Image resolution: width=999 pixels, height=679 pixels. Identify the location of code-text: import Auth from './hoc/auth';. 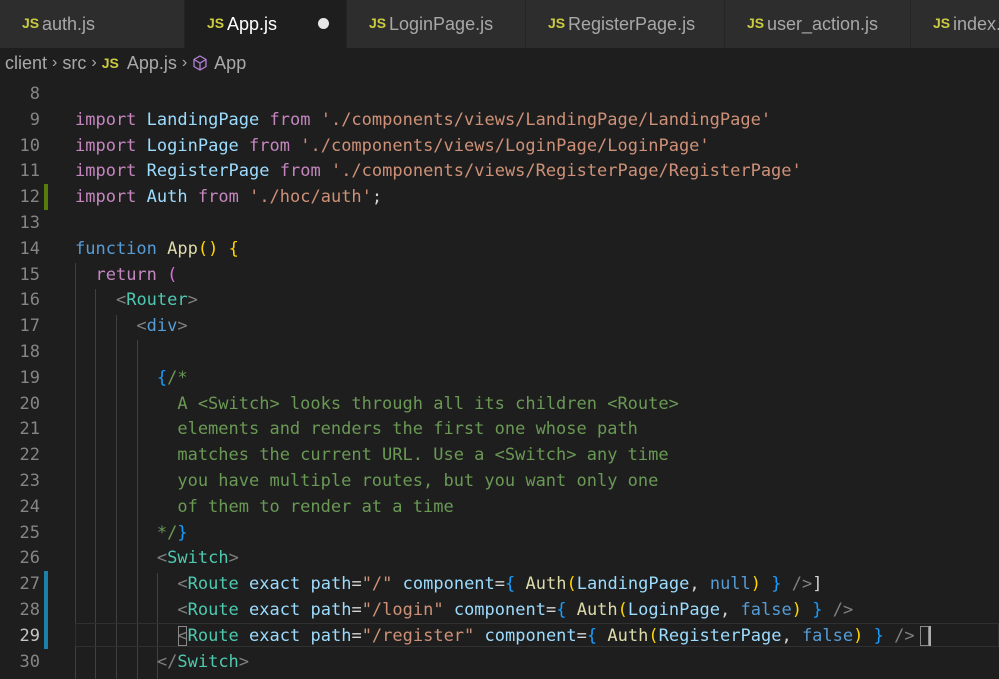
(229, 197).